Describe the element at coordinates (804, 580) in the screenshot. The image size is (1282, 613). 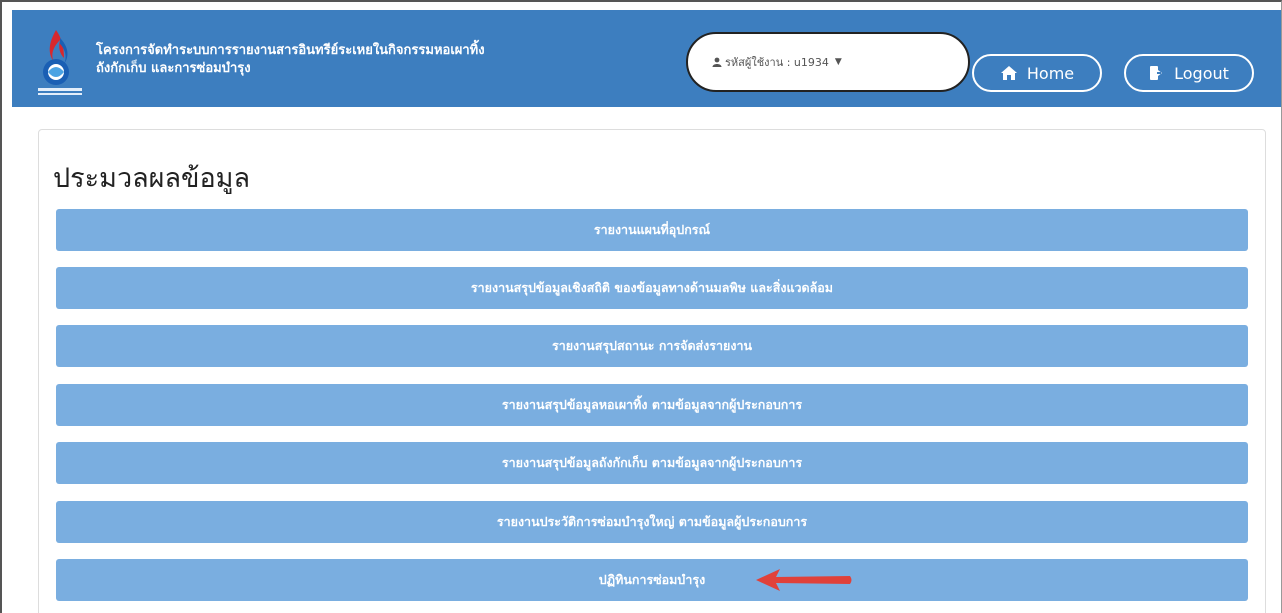
I see `annotation-arrow-icon` at that location.